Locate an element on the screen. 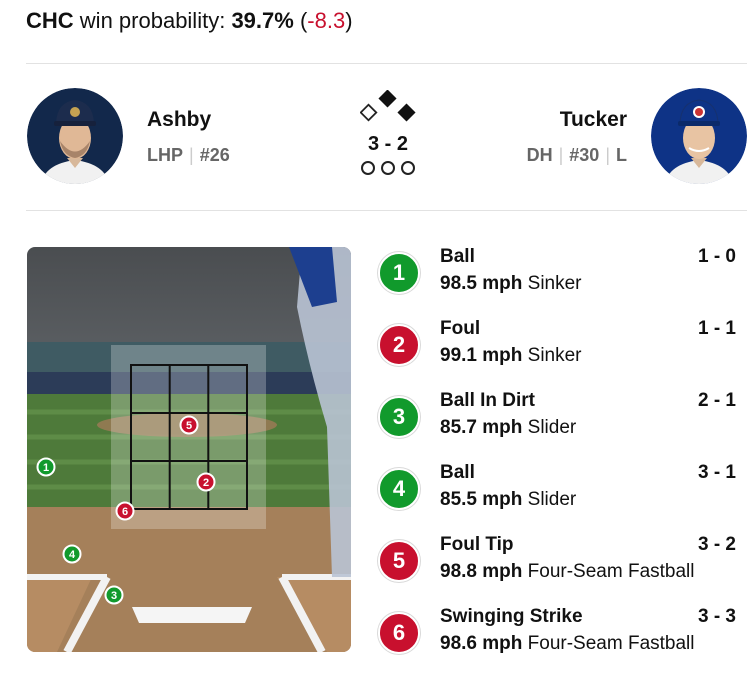 The image size is (751, 675). pitch-marker: 6 is located at coordinates (125, 511).